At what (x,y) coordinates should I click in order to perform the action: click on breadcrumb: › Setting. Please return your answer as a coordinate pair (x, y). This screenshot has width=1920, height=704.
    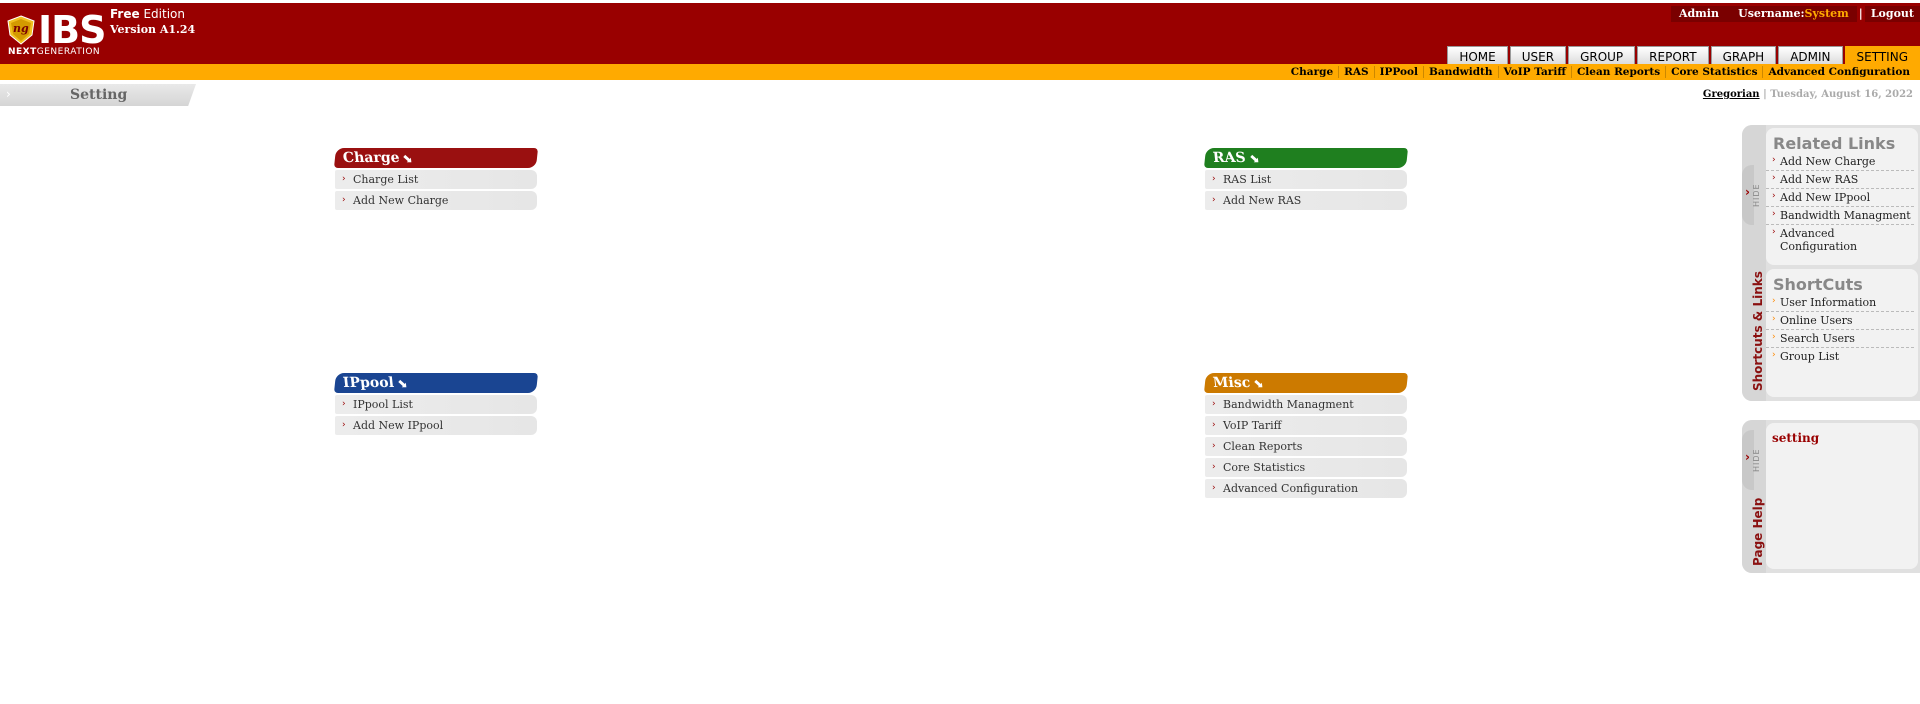
    Looking at the image, I should click on (100, 95).